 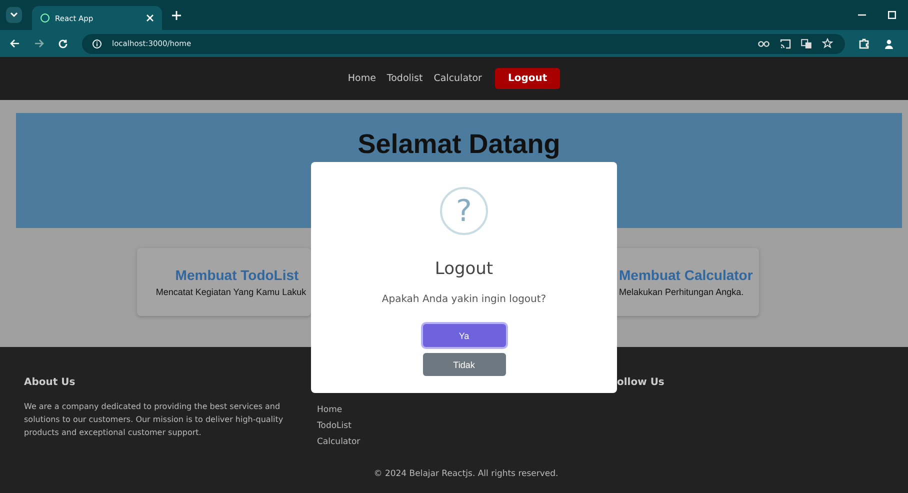 I want to click on favicon-icon, so click(x=45, y=18).